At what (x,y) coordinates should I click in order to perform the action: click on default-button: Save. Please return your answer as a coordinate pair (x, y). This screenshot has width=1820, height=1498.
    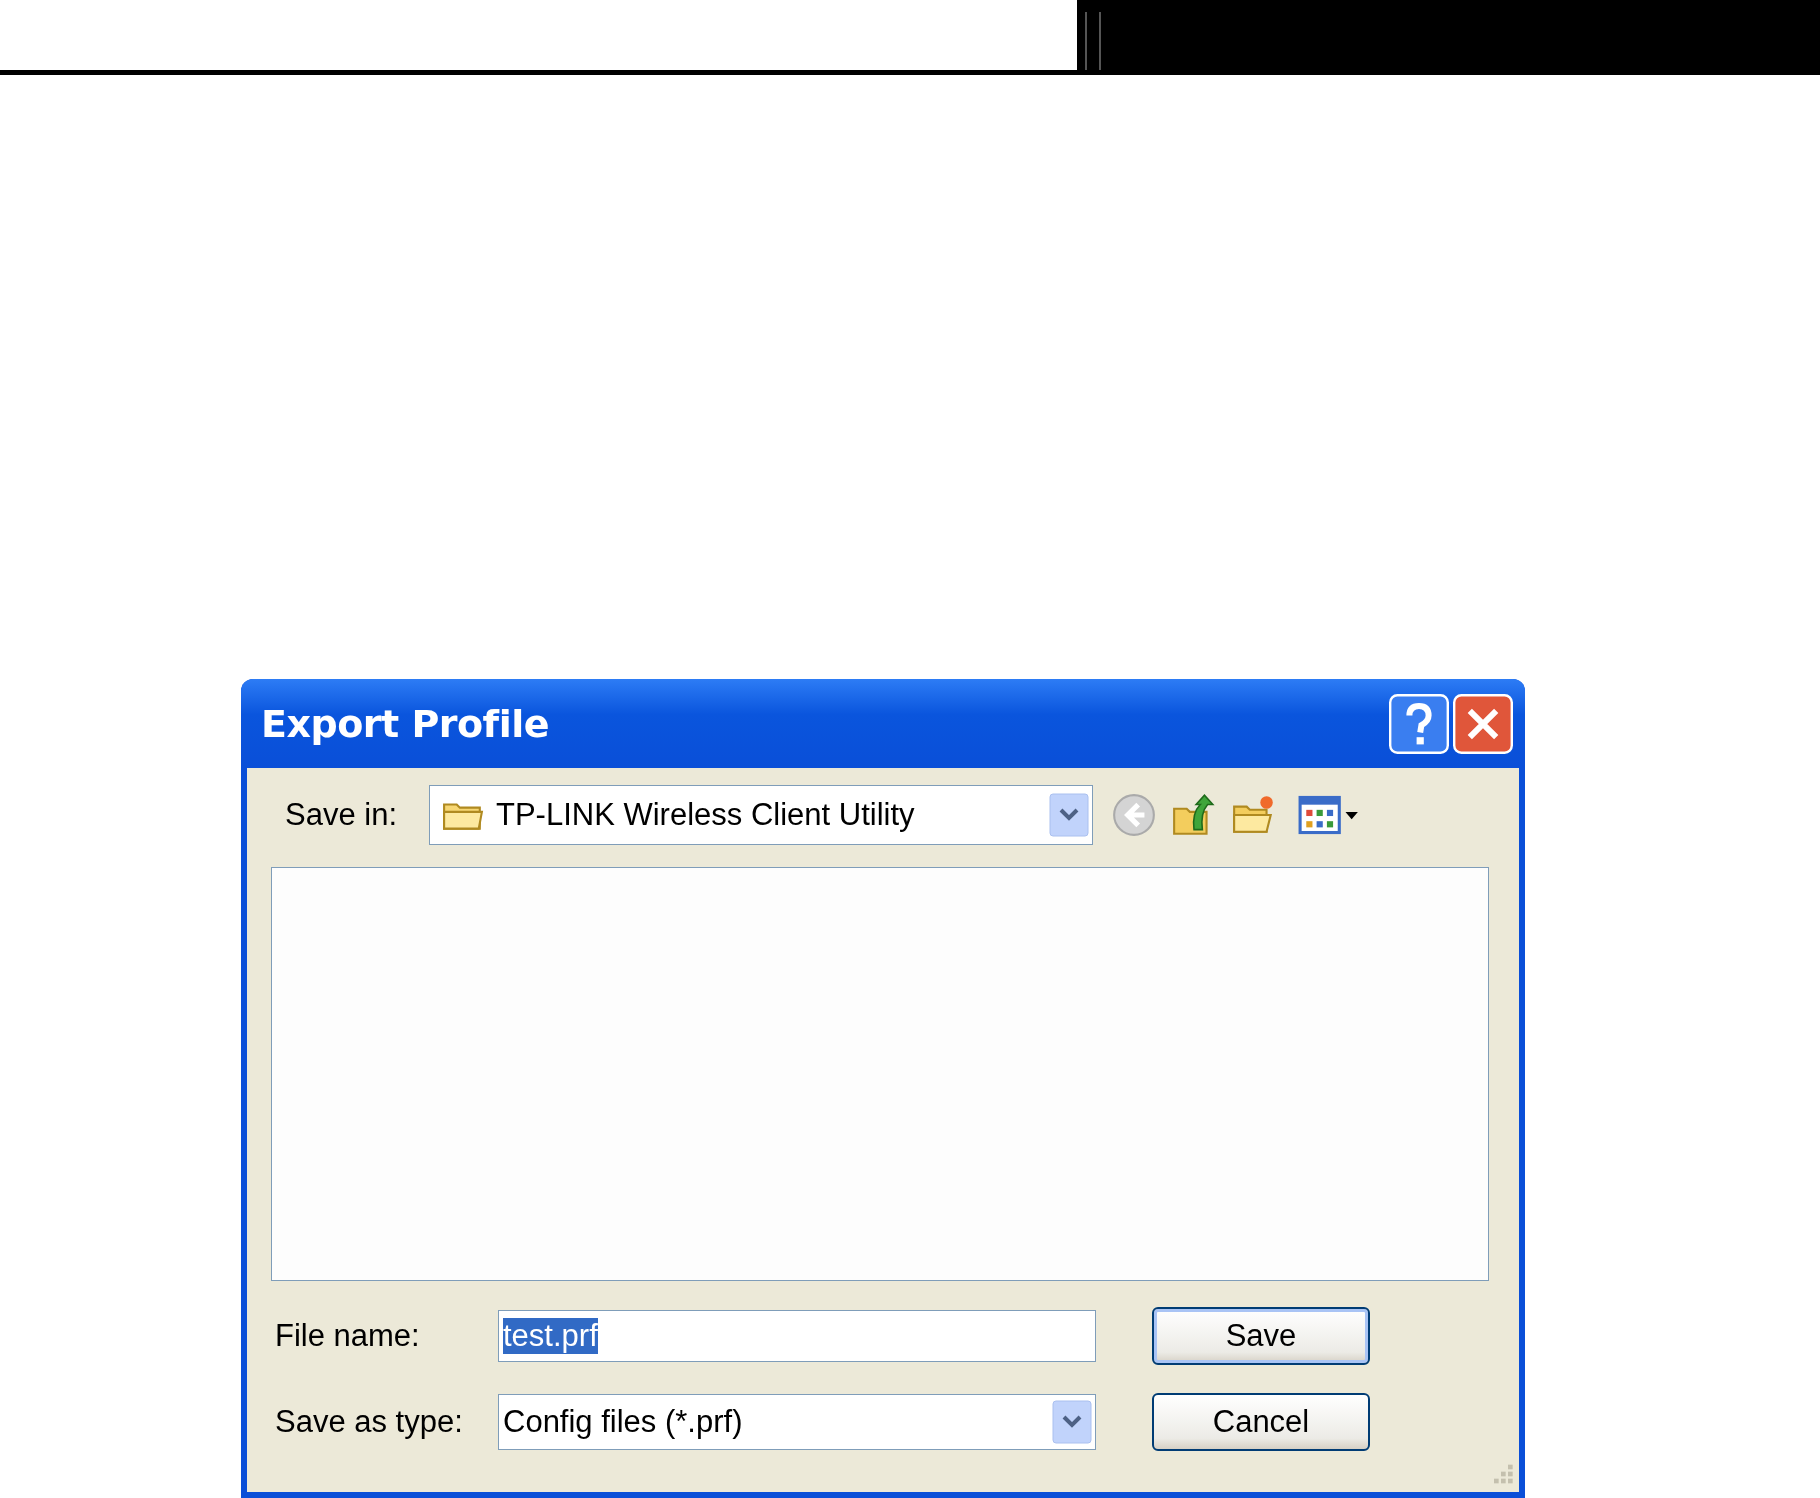
    Looking at the image, I should click on (1261, 1336).